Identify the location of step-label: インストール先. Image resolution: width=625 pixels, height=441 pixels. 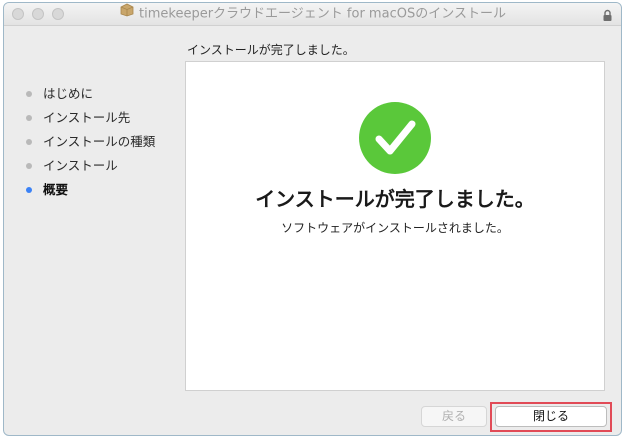
(87, 117).